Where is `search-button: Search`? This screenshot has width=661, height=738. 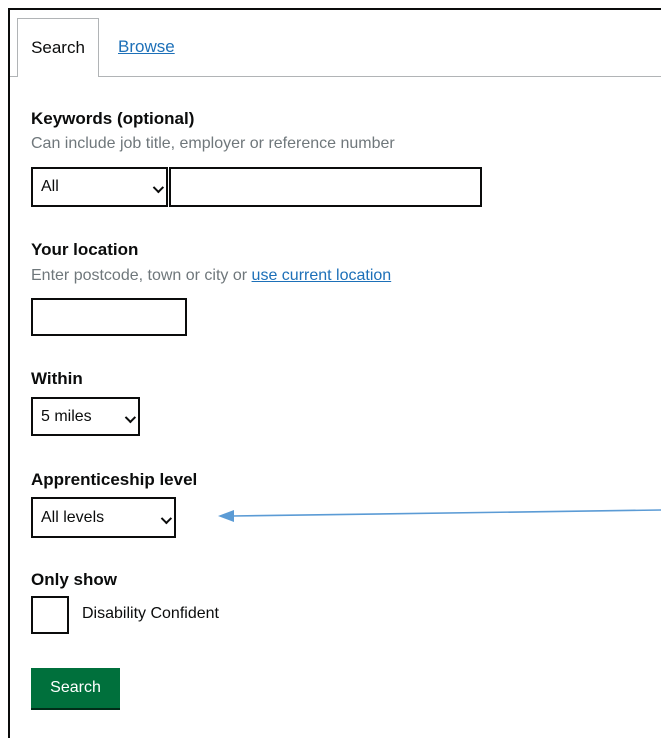 search-button: Search is located at coordinates (75, 688).